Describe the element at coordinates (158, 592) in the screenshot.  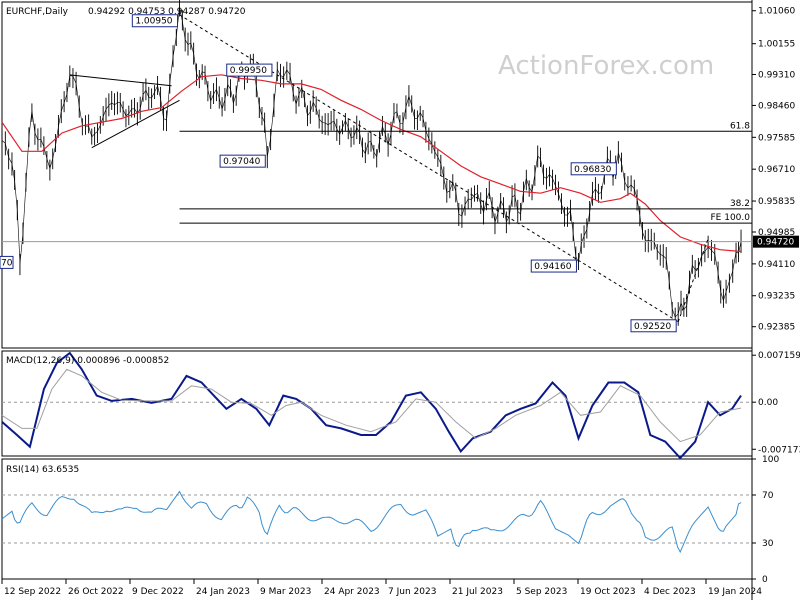
I see `x-tick-label-2: 9 Dec 2022` at that location.